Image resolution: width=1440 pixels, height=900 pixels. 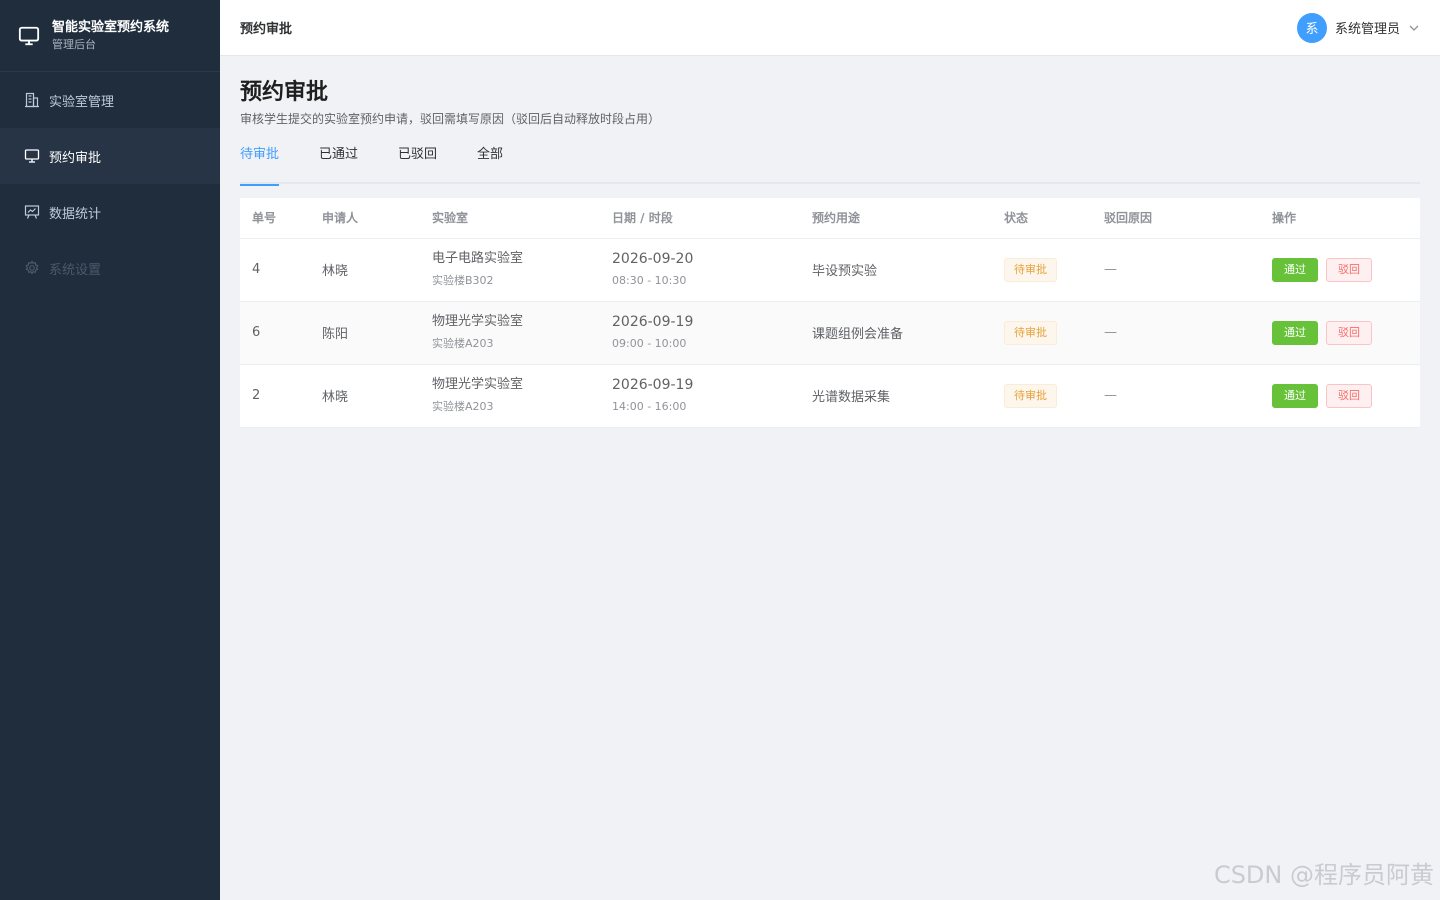 I want to click on page-description: 审核学生提交的实验室预约申请，驳回需填写原因（驳回后自动释放时段占用）, so click(x=450, y=119).